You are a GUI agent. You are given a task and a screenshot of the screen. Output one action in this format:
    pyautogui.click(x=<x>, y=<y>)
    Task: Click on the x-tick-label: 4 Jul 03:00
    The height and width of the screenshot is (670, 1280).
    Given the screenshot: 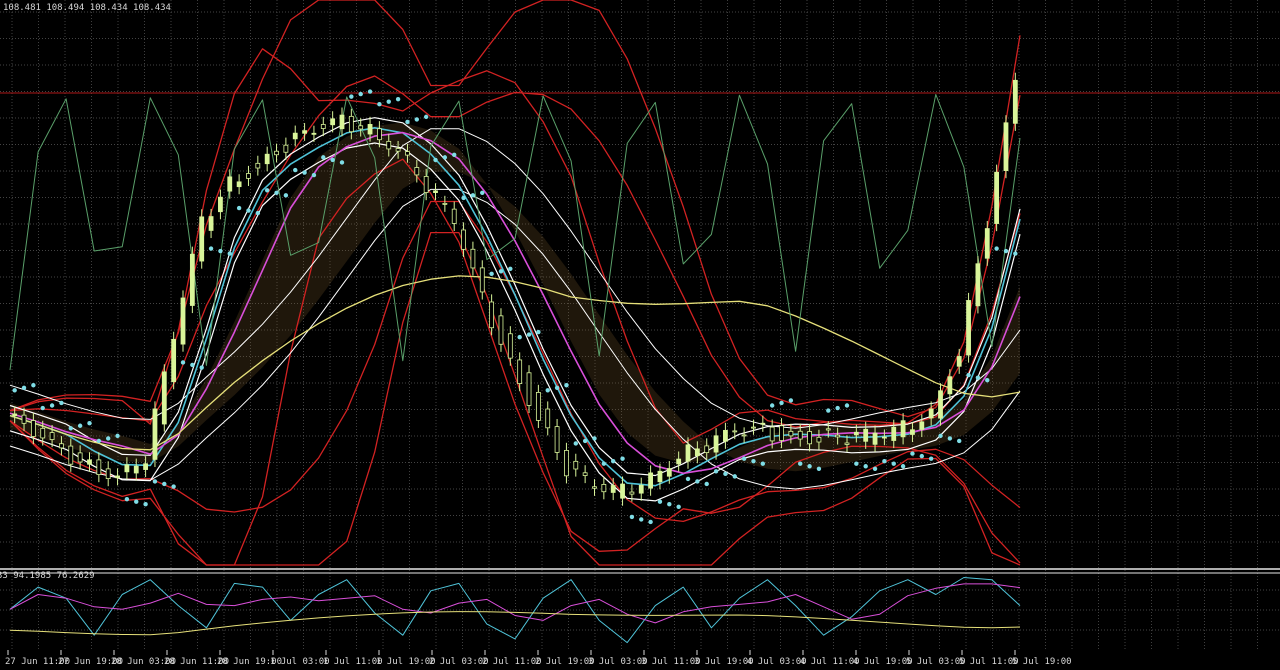 What is the action you would take?
    pyautogui.click(x=777, y=662)
    